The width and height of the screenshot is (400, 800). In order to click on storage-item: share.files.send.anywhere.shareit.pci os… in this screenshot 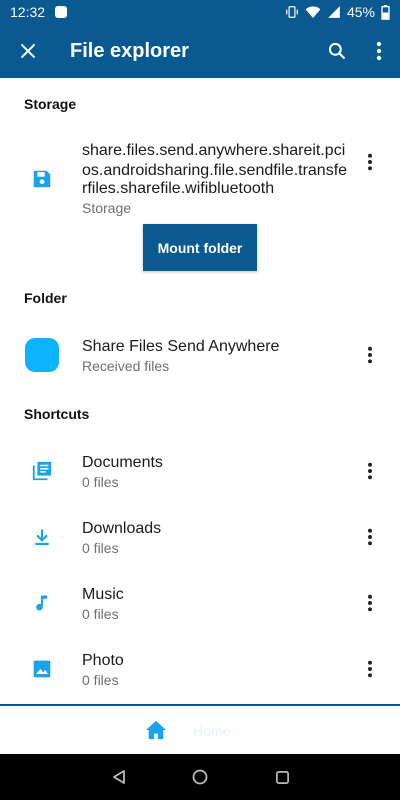, I will do `click(200, 179)`.